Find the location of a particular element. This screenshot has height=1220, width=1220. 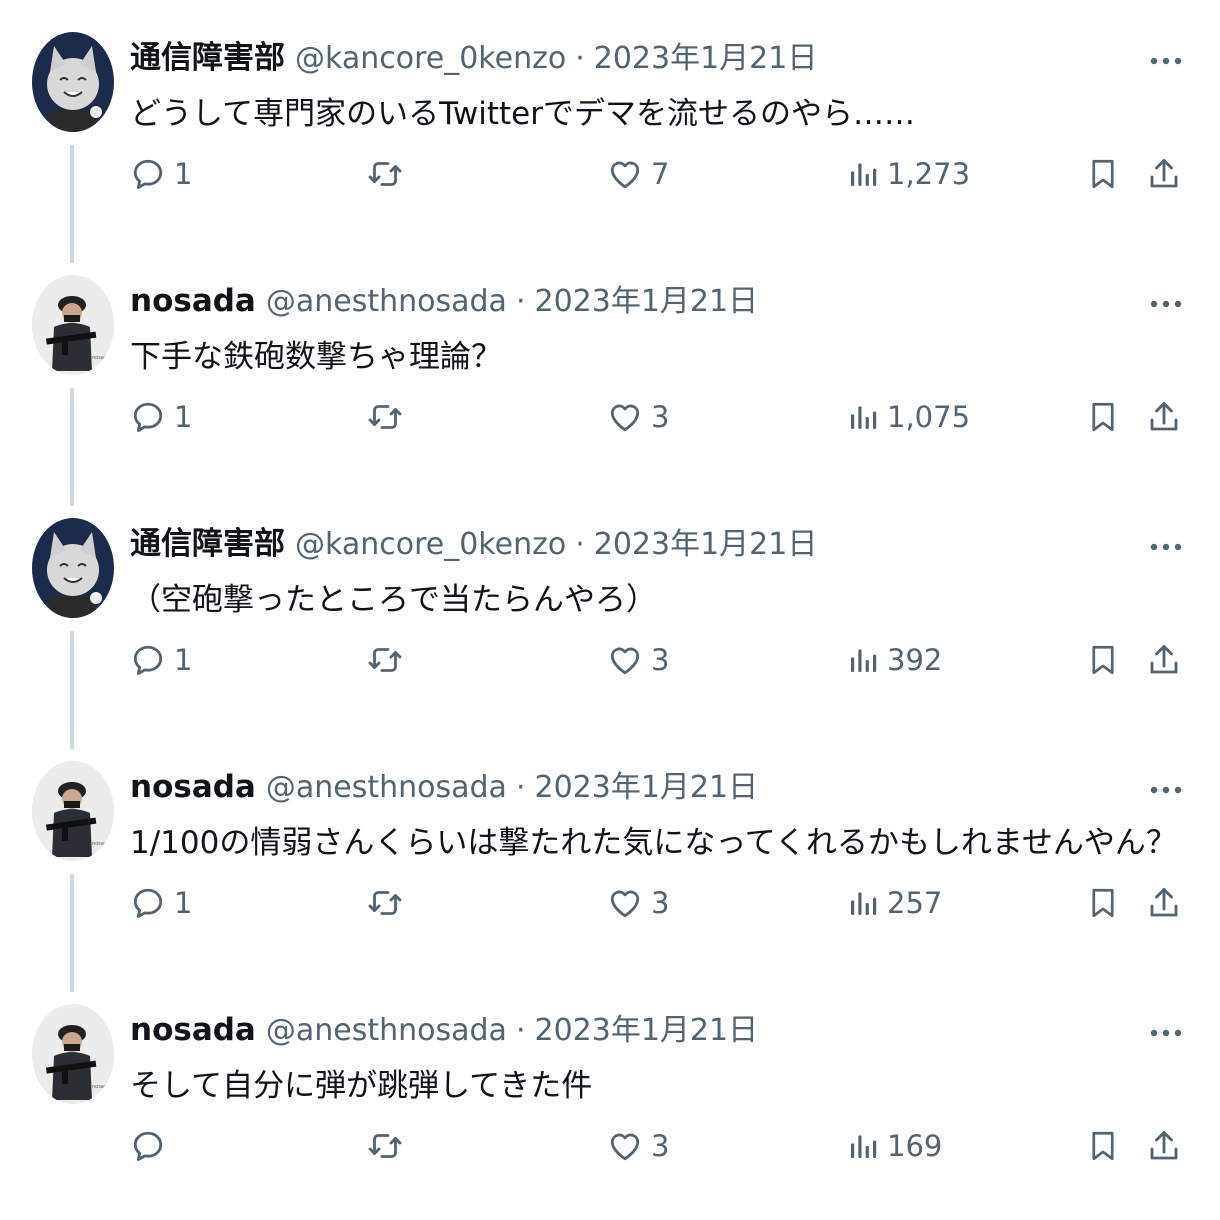

views-button: 169 is located at coordinates (894, 1146).